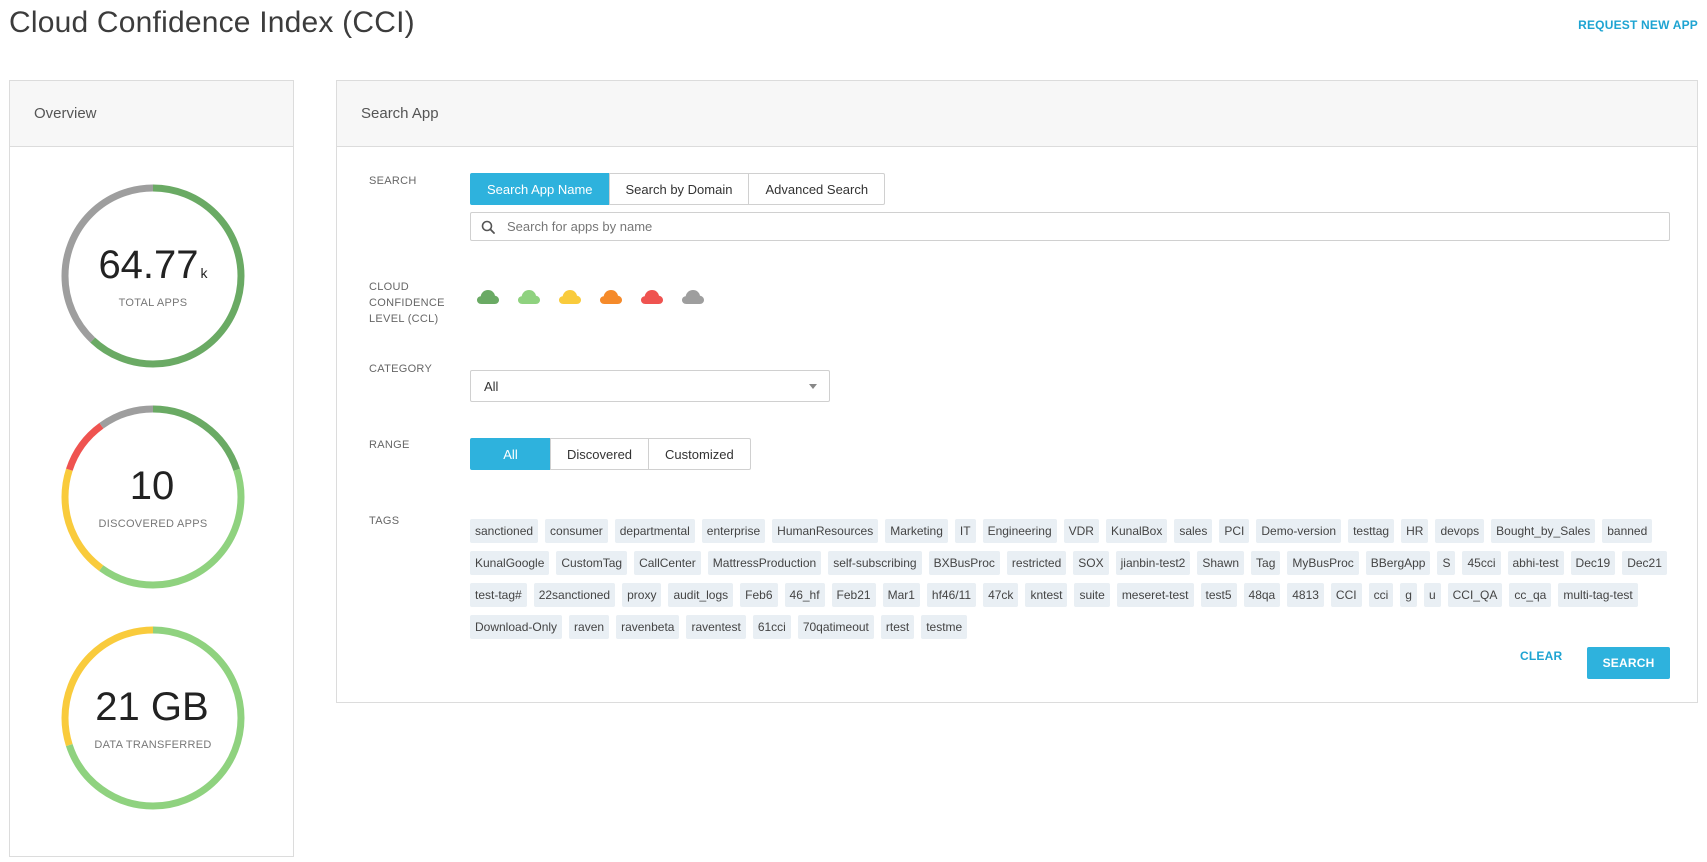  Describe the element at coordinates (1481, 563) in the screenshot. I see `tag-chip: 45cci` at that location.